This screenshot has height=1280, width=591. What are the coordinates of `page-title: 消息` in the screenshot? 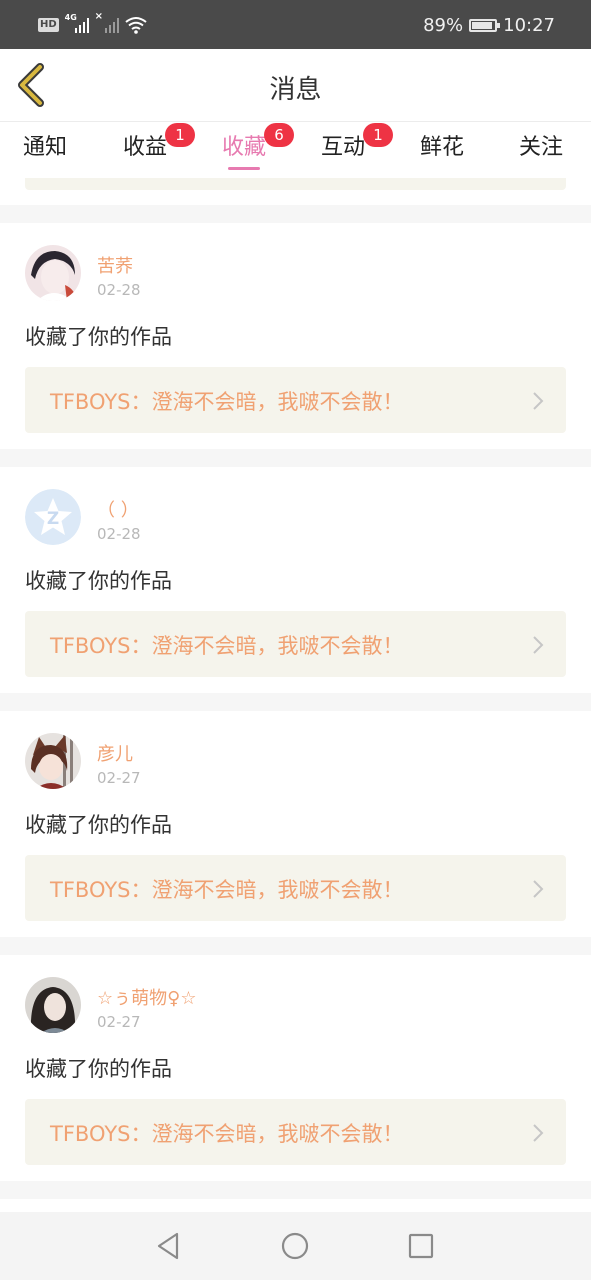 It's located at (295, 90).